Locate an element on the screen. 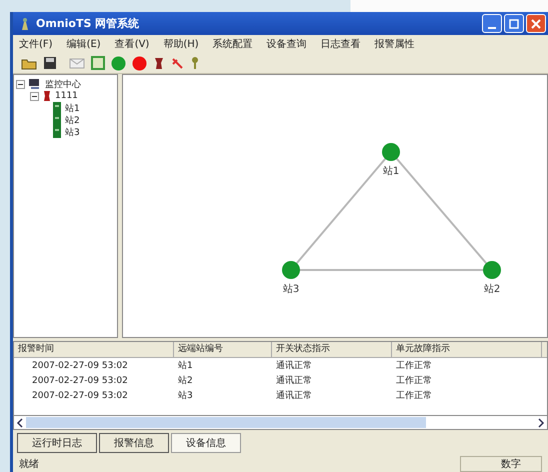 This screenshot has height=472, width=548. node-label: 站2 is located at coordinates (492, 289).